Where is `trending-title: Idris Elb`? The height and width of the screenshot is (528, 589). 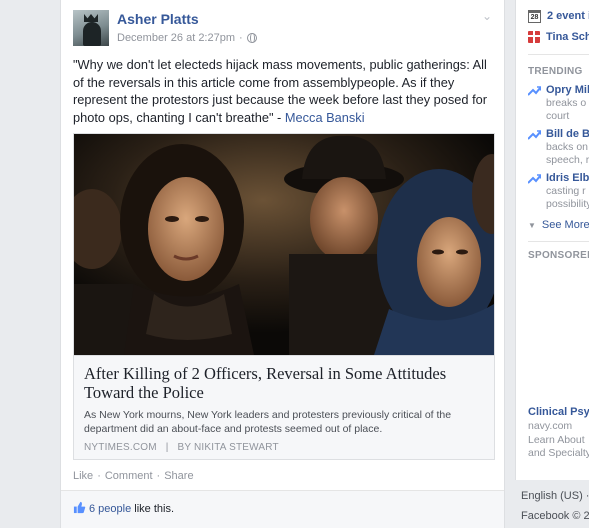
trending-title: Idris Elb is located at coordinates (567, 178).